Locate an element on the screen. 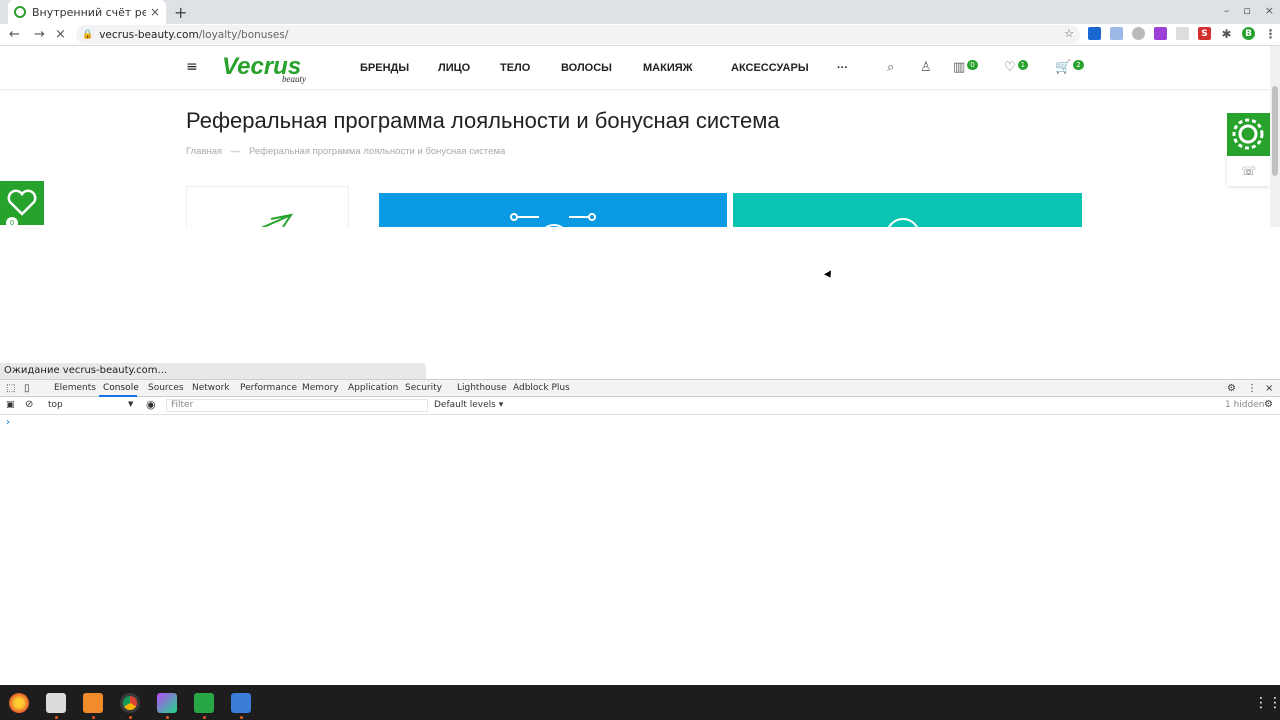 The height and width of the screenshot is (720, 1280). phpstorm-icon is located at coordinates (167, 703).